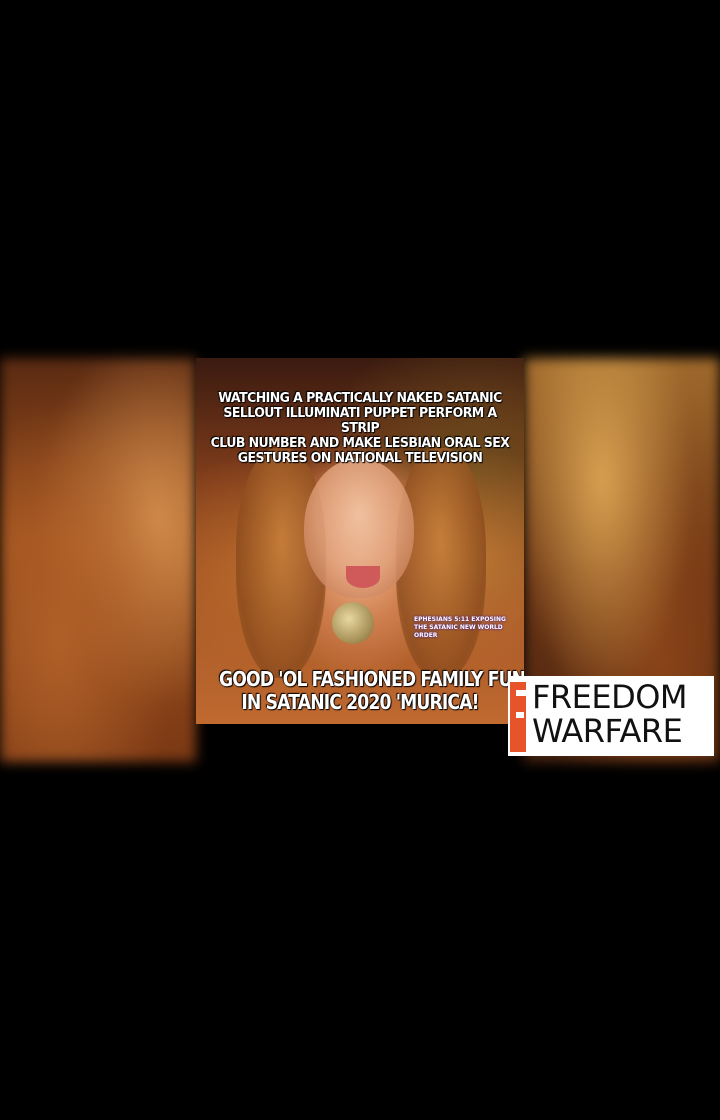  I want to click on caption-line: CLUB NUMBER AND MAKE LESBIAN ORAL SEX, so click(360, 443).